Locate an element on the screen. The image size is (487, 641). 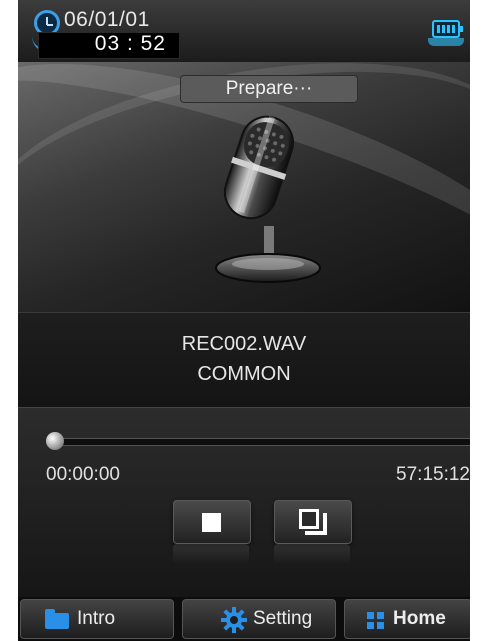
battery-level is located at coordinates (446, 29).